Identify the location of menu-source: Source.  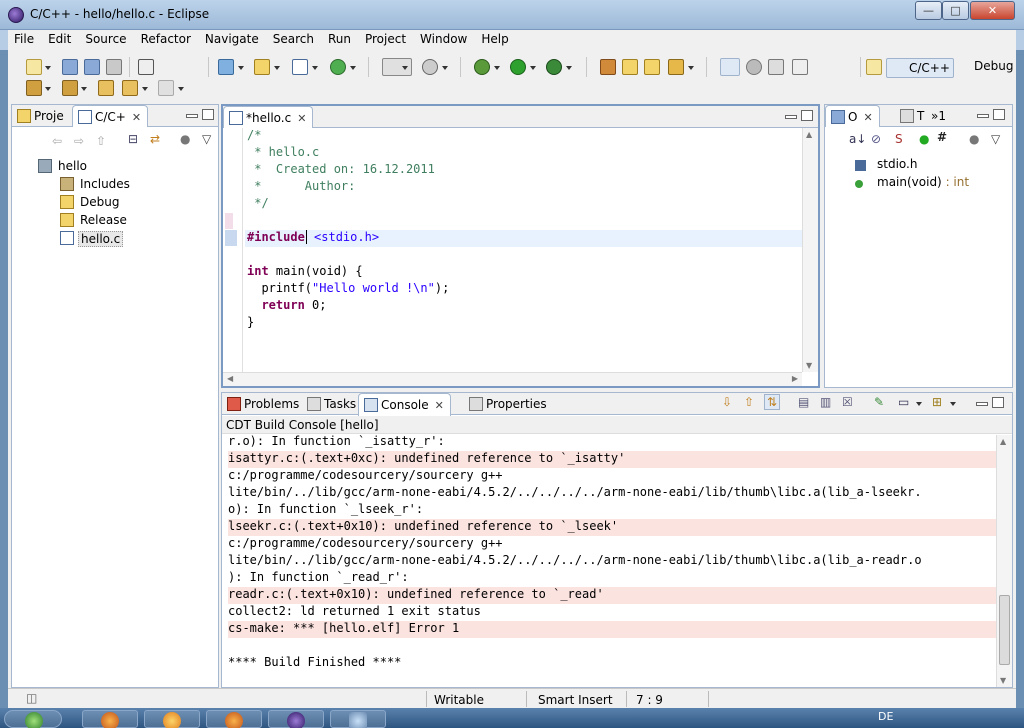
(105, 38).